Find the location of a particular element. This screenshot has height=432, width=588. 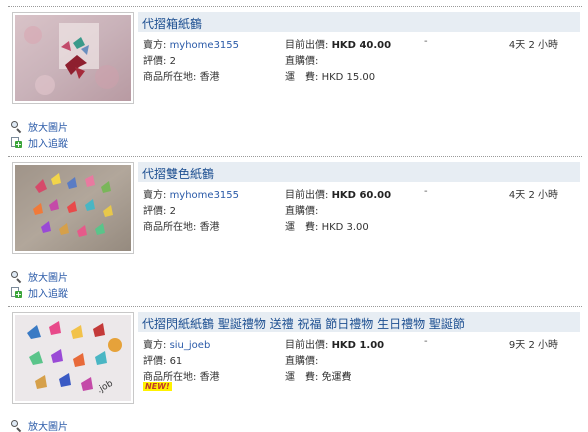

rating-value: 61 is located at coordinates (176, 361).